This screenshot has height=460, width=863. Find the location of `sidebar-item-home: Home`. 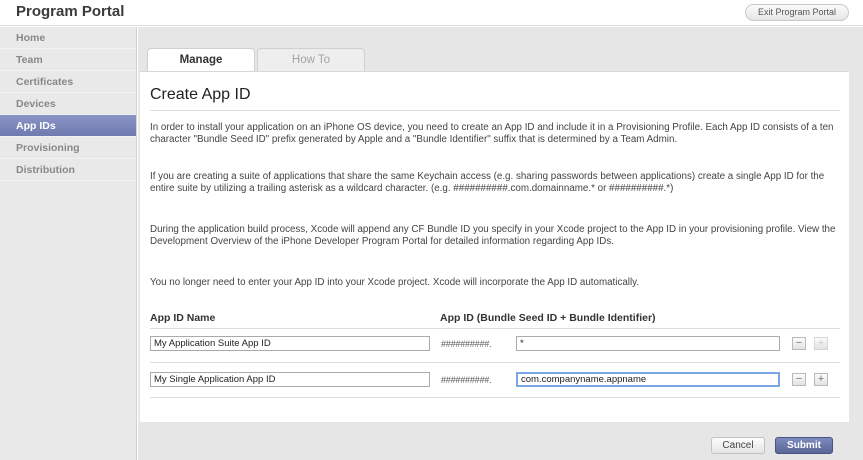

sidebar-item-home: Home is located at coordinates (68, 38).